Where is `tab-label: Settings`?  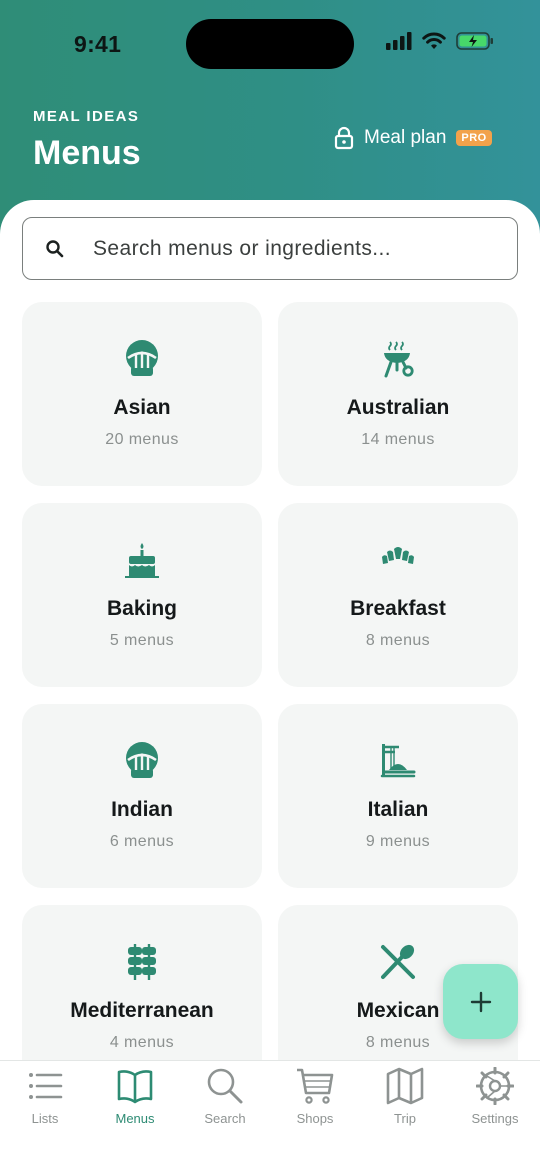 tab-label: Settings is located at coordinates (495, 1118).